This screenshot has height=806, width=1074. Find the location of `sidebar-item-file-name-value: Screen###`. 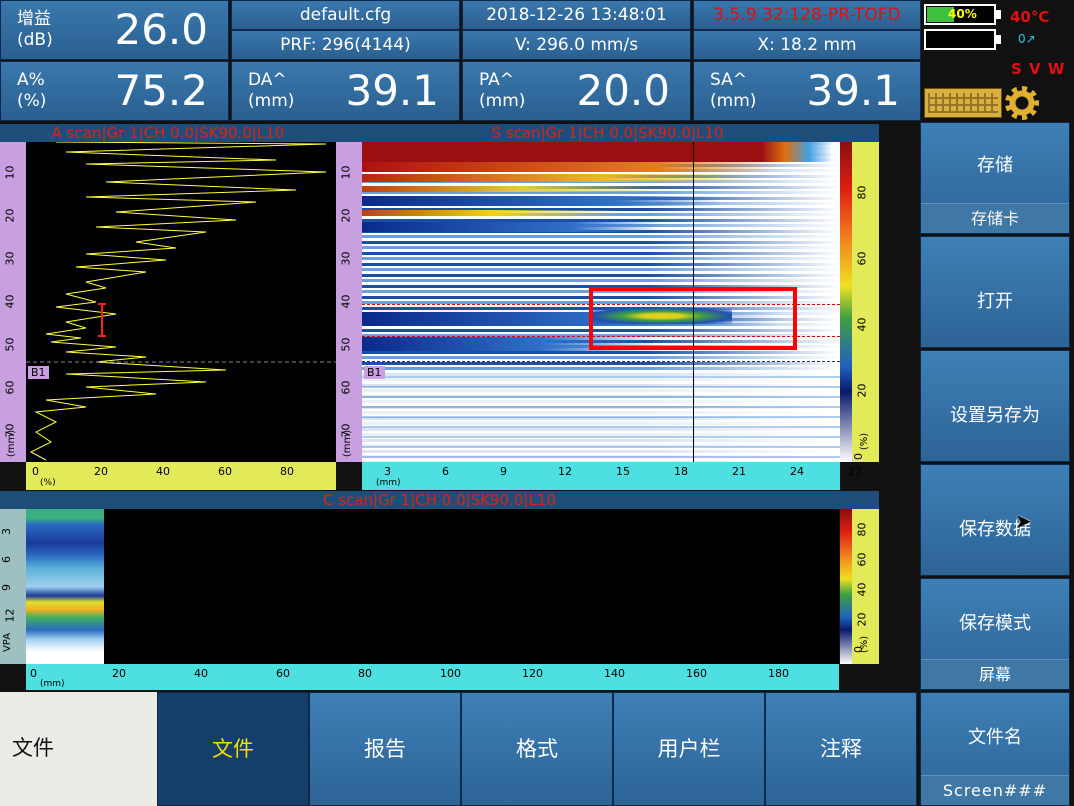

sidebar-item-file-name-value: Screen### is located at coordinates (995, 790).